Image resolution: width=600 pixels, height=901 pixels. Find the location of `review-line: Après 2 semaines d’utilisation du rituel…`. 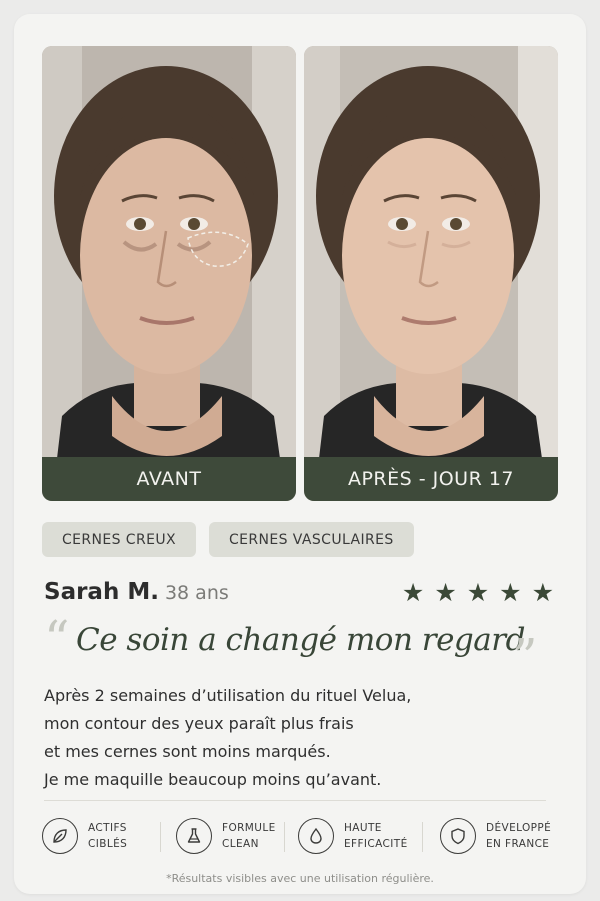

review-line: Après 2 semaines d’utilisation du rituel… is located at coordinates (228, 695).